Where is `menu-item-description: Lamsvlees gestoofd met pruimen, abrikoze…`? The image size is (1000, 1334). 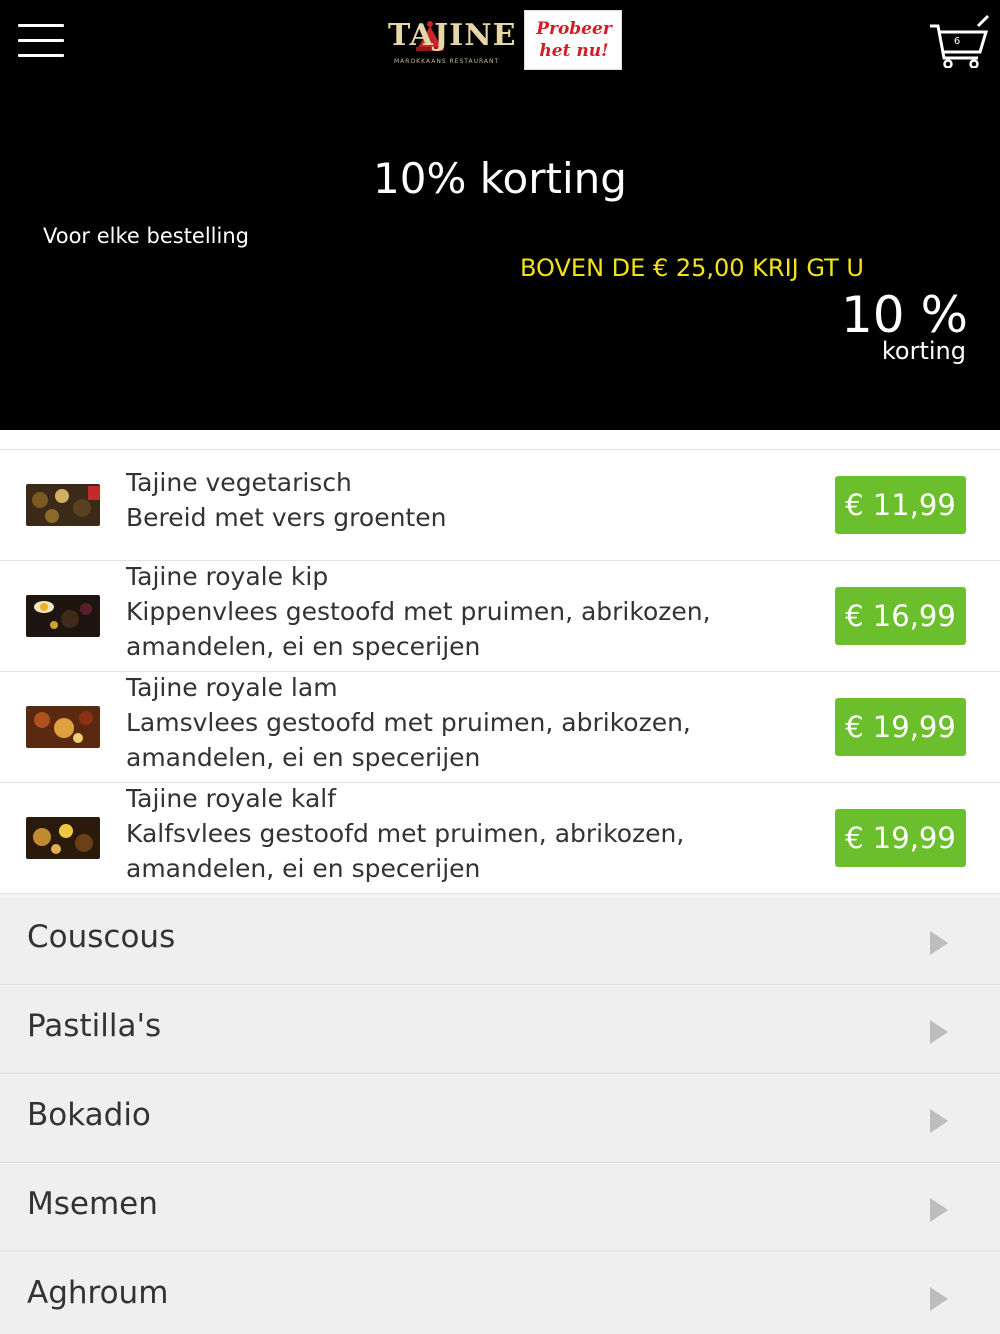
menu-item-description: Lamsvlees gestoofd met pruimen, abrikoze… is located at coordinates (408, 722).